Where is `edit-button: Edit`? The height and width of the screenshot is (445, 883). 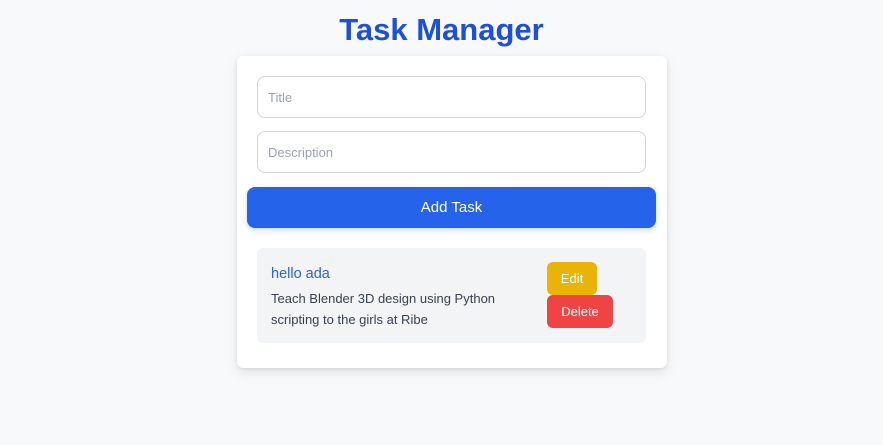 edit-button: Edit is located at coordinates (572, 278).